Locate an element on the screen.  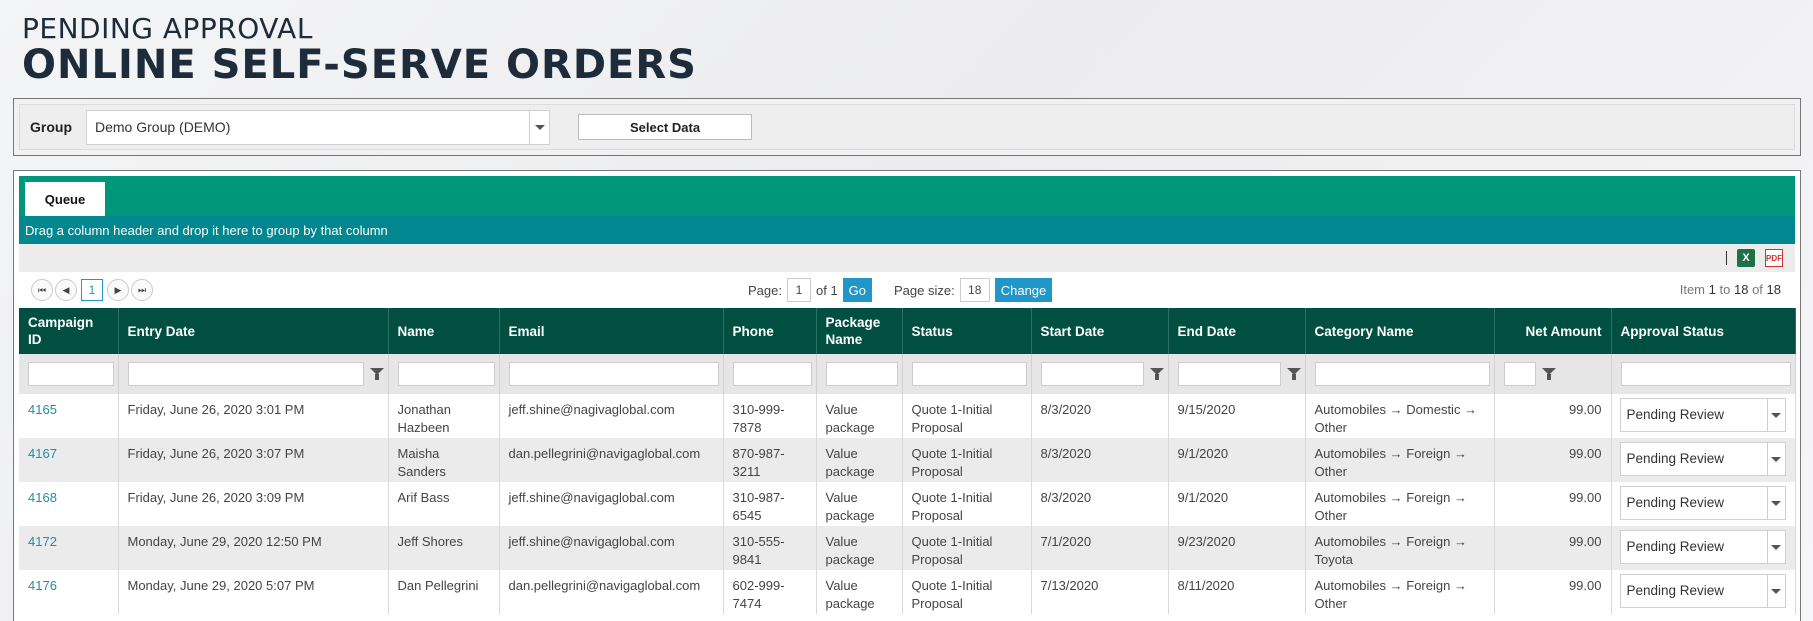
excel-export-icon: X is located at coordinates (1746, 258).